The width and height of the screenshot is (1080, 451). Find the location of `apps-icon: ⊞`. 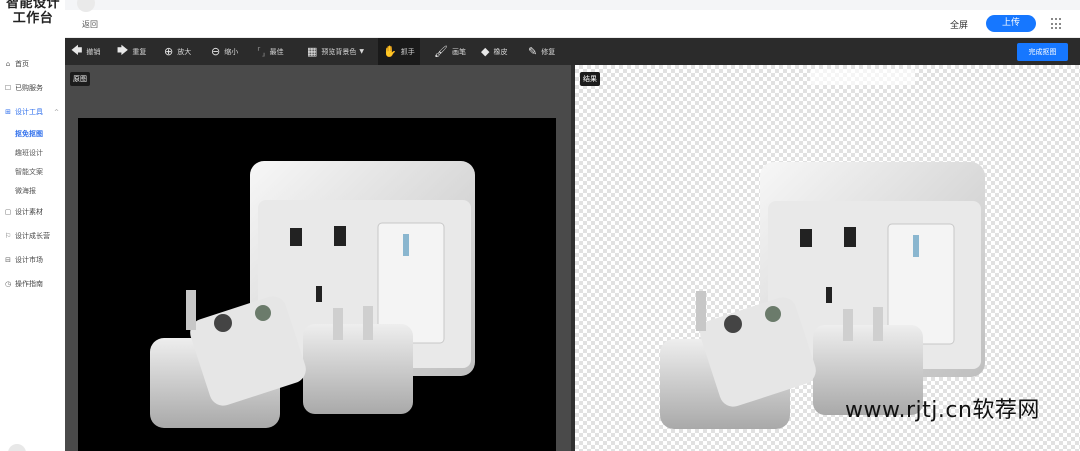

apps-icon: ⊞ is located at coordinates (8, 112).